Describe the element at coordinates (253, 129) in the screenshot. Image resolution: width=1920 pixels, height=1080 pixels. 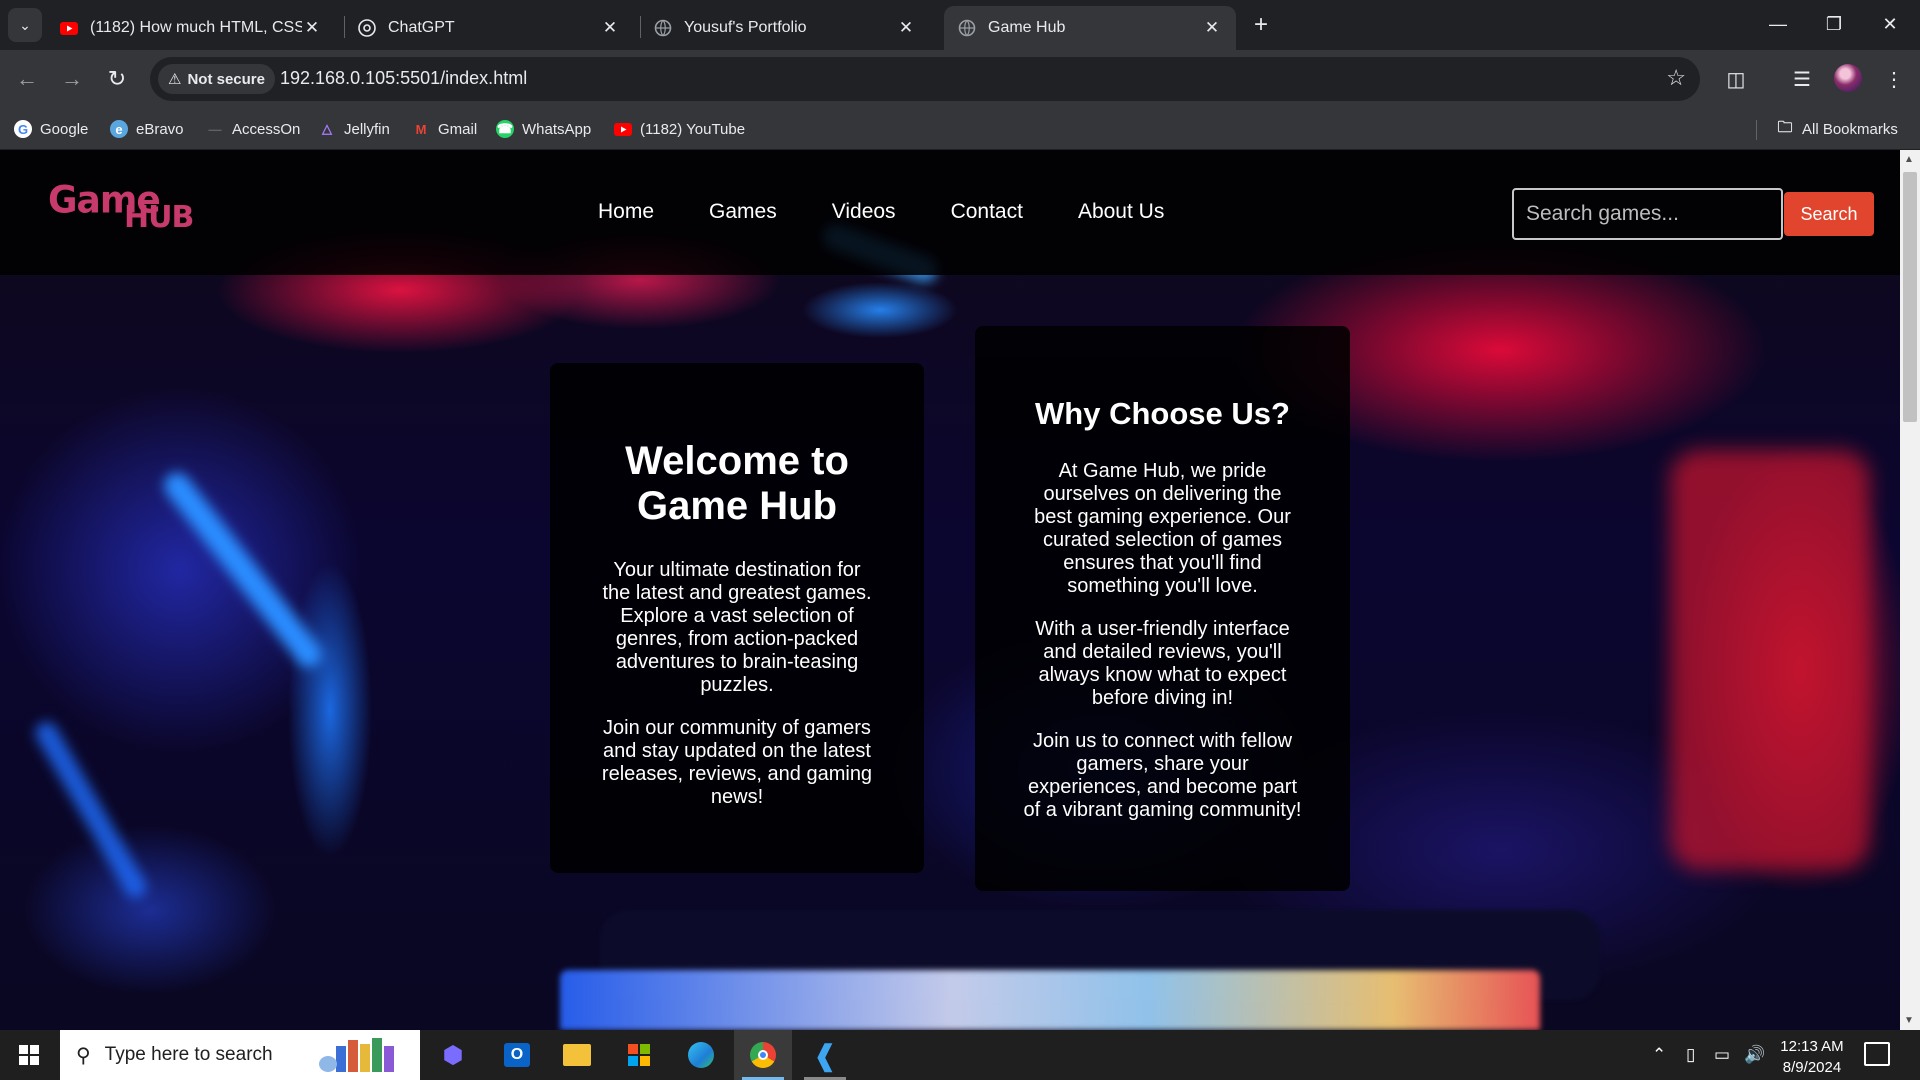
I see `bookmark-accesson: — AccessOn` at that location.